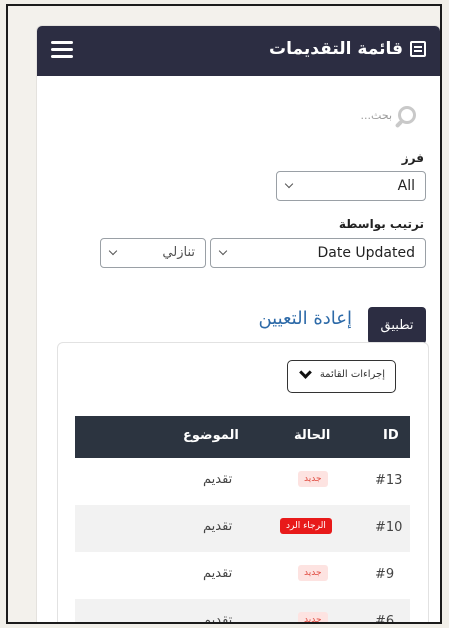 Image resolution: width=449 pixels, height=628 pixels. Describe the element at coordinates (211, 435) in the screenshot. I see `column-header-subject: الموضوع` at that location.